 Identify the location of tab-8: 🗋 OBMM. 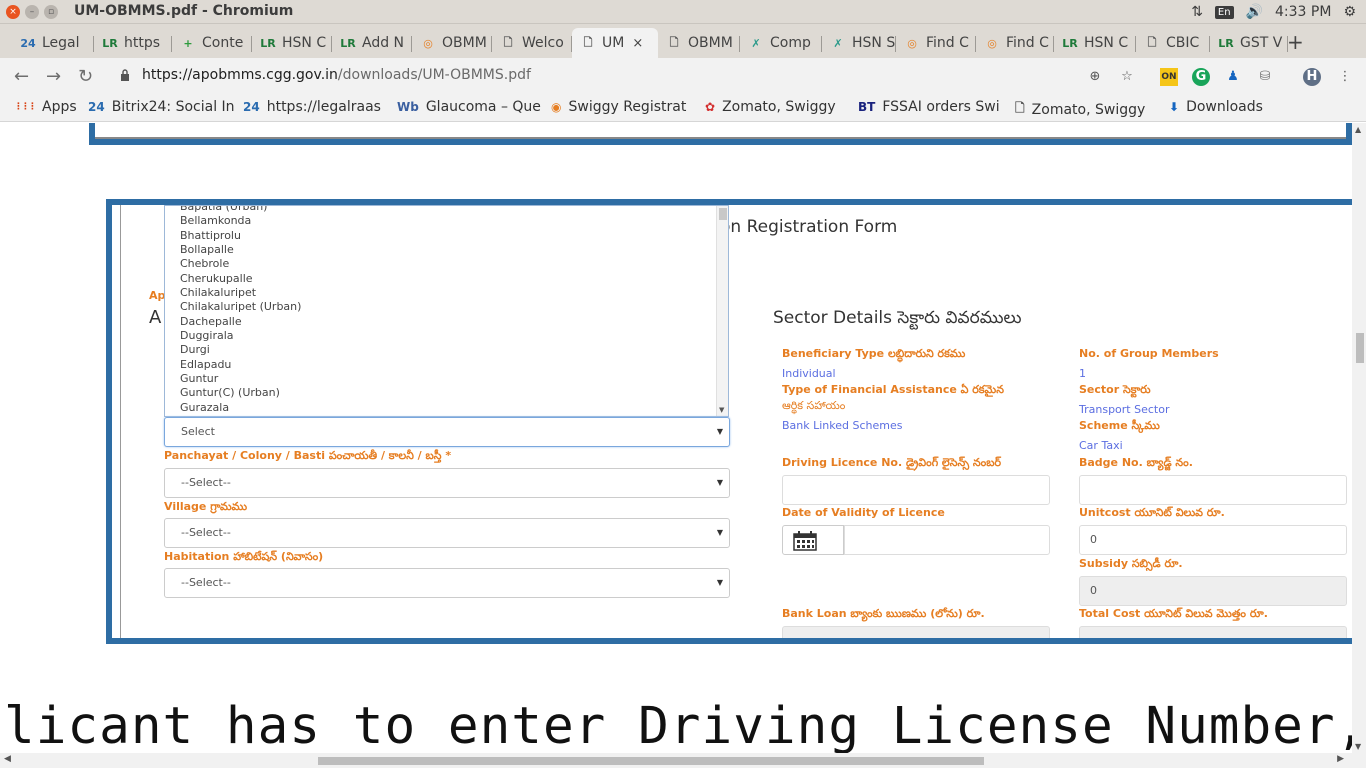
(699, 43).